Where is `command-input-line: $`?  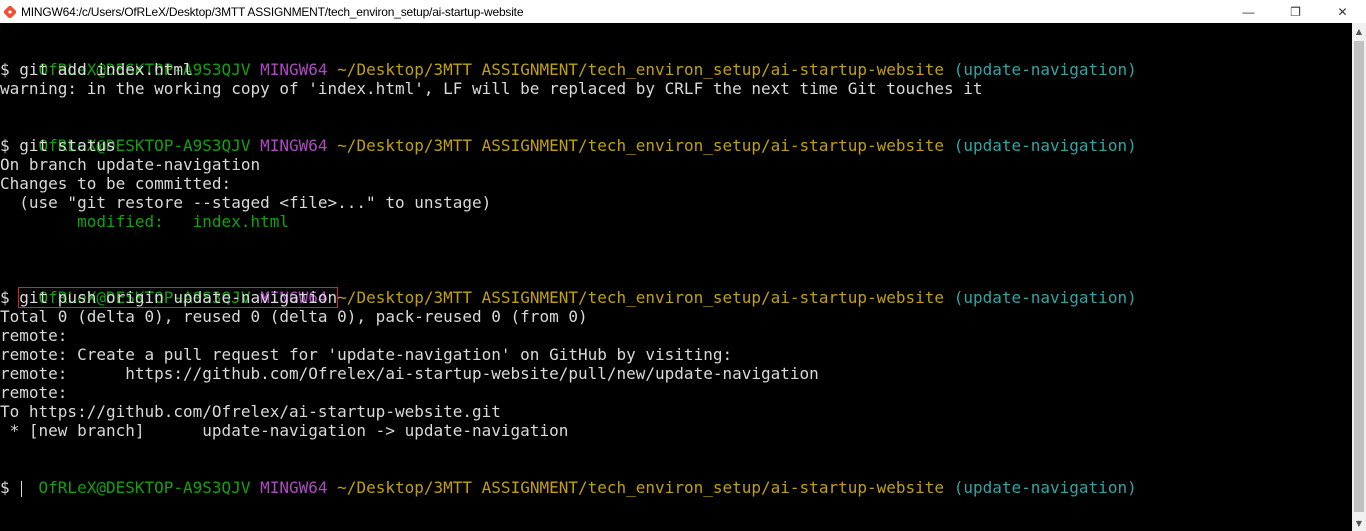
command-input-line: $ is located at coordinates (11, 487).